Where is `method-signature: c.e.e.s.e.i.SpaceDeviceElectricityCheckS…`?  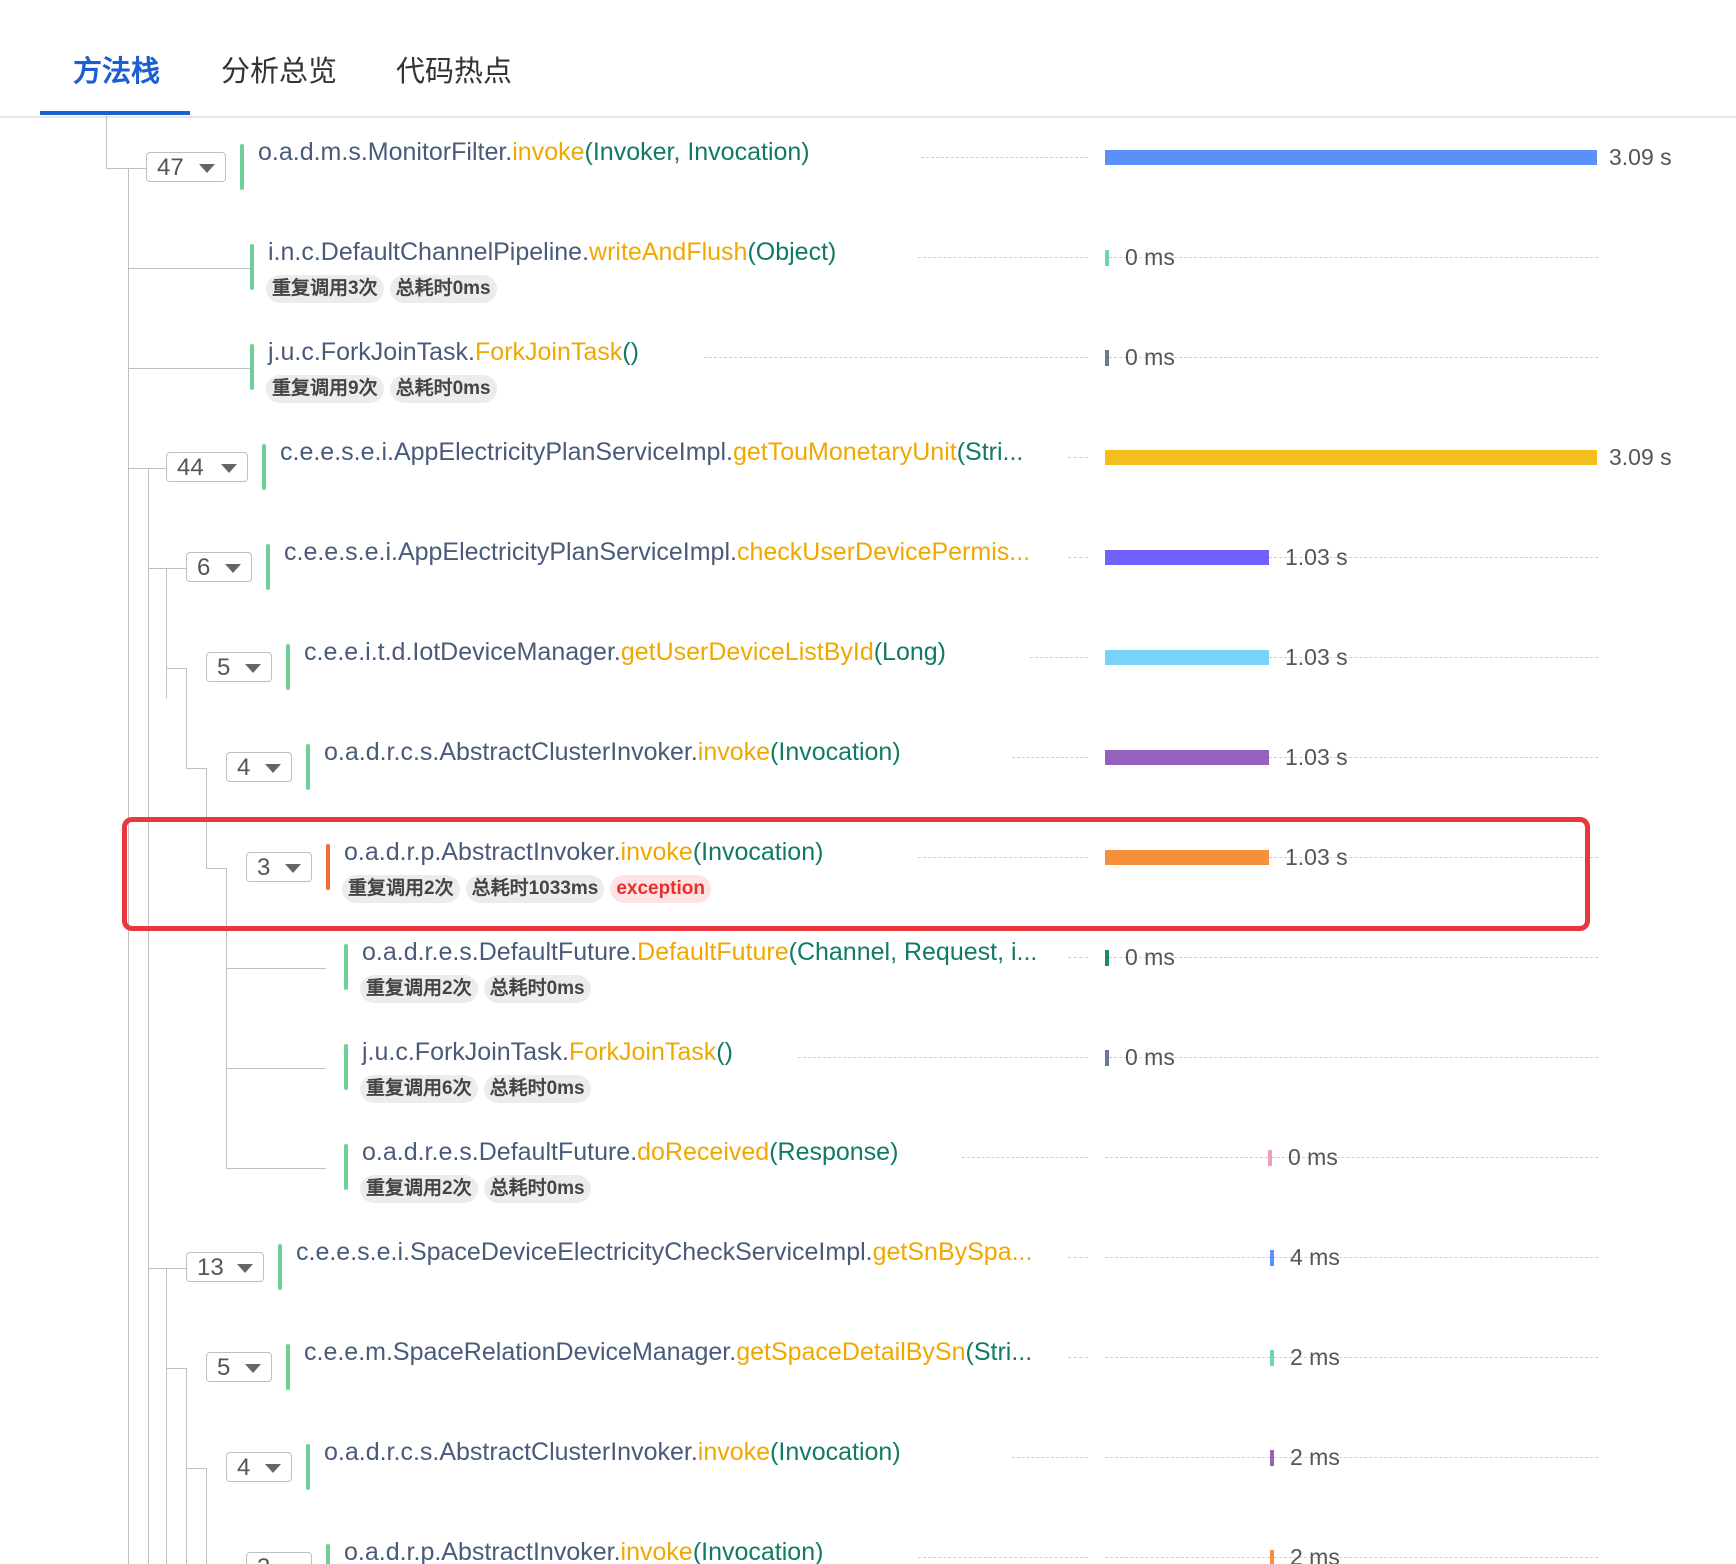
method-signature: c.e.e.s.e.i.SpaceDeviceElectricityCheckS… is located at coordinates (664, 1252).